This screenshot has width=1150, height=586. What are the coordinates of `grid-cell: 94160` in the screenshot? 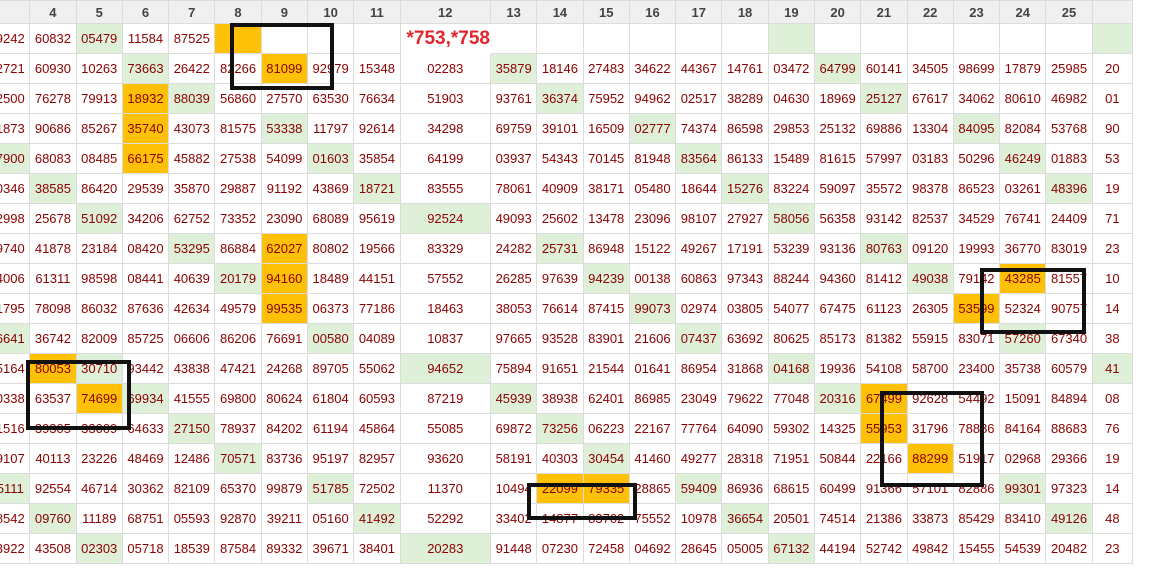 It's located at (284, 278).